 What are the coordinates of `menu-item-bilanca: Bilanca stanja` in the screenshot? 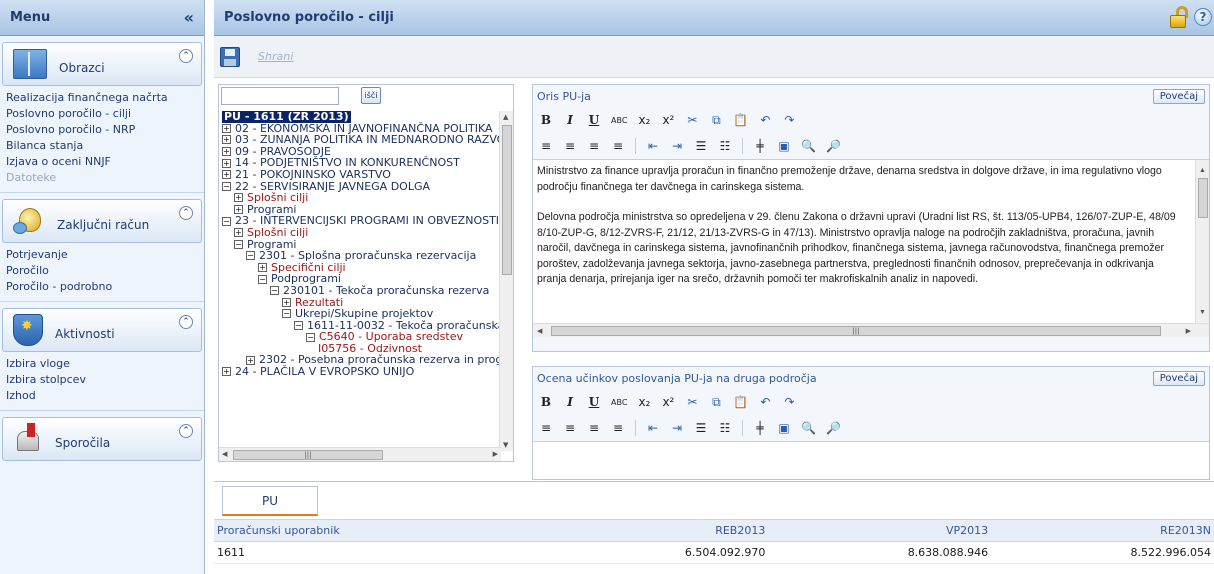 It's located at (105, 146).